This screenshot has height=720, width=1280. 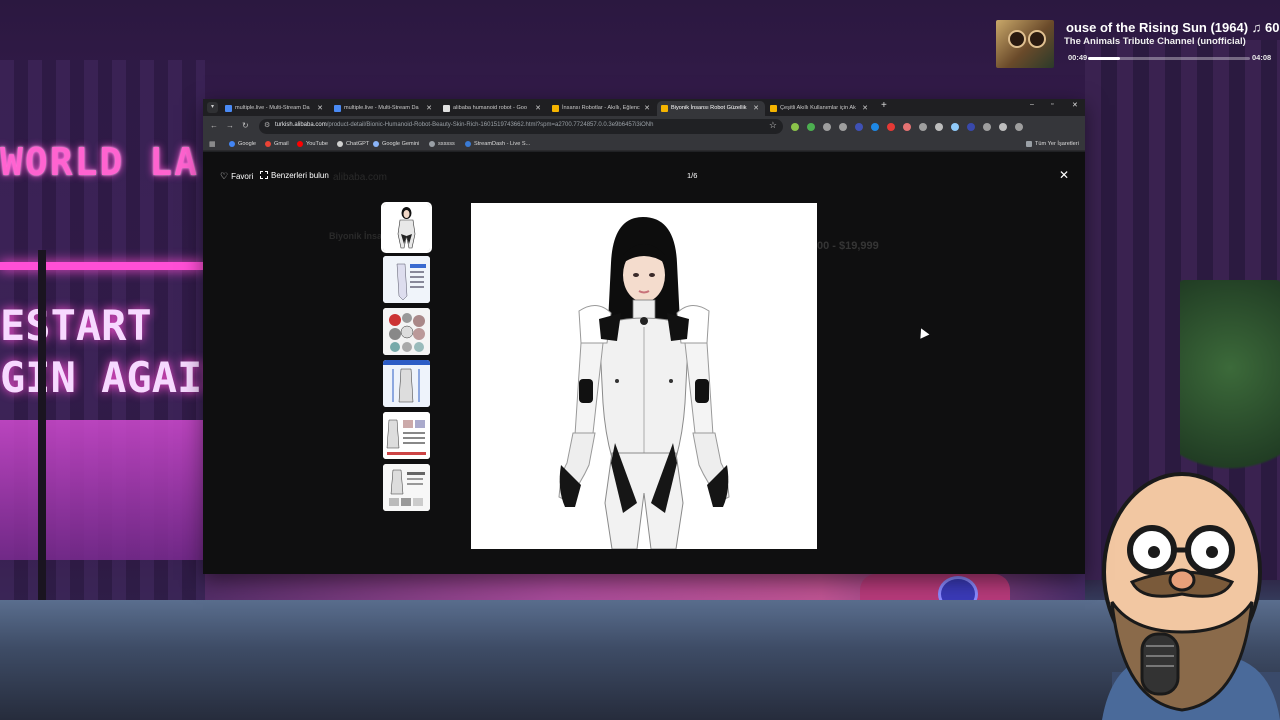 What do you see at coordinates (245, 125) in the screenshot?
I see `reload-button: ↻` at bounding box center [245, 125].